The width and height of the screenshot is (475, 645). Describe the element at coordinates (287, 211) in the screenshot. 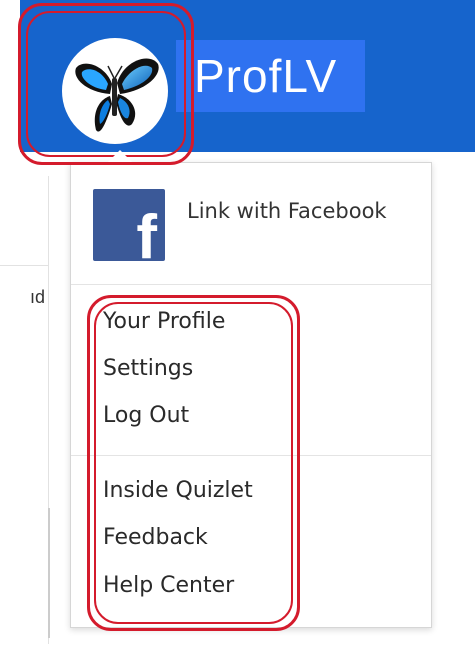

I see `link-facebook-label: Link with Facebook` at that location.